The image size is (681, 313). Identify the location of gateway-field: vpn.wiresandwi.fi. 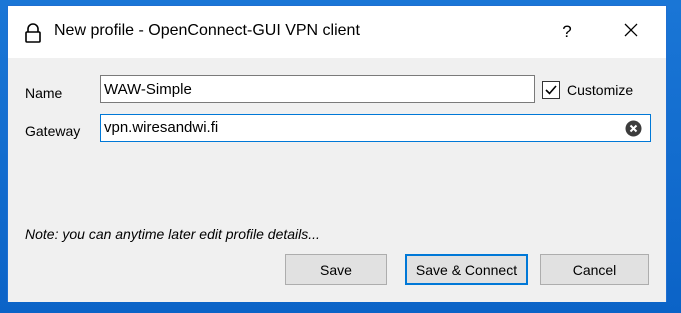
(161, 127).